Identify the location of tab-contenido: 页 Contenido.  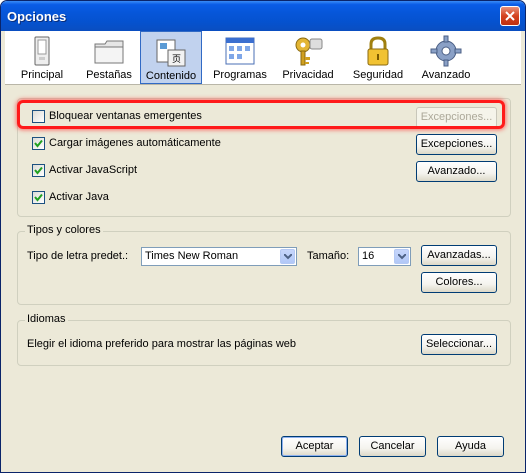
(171, 57).